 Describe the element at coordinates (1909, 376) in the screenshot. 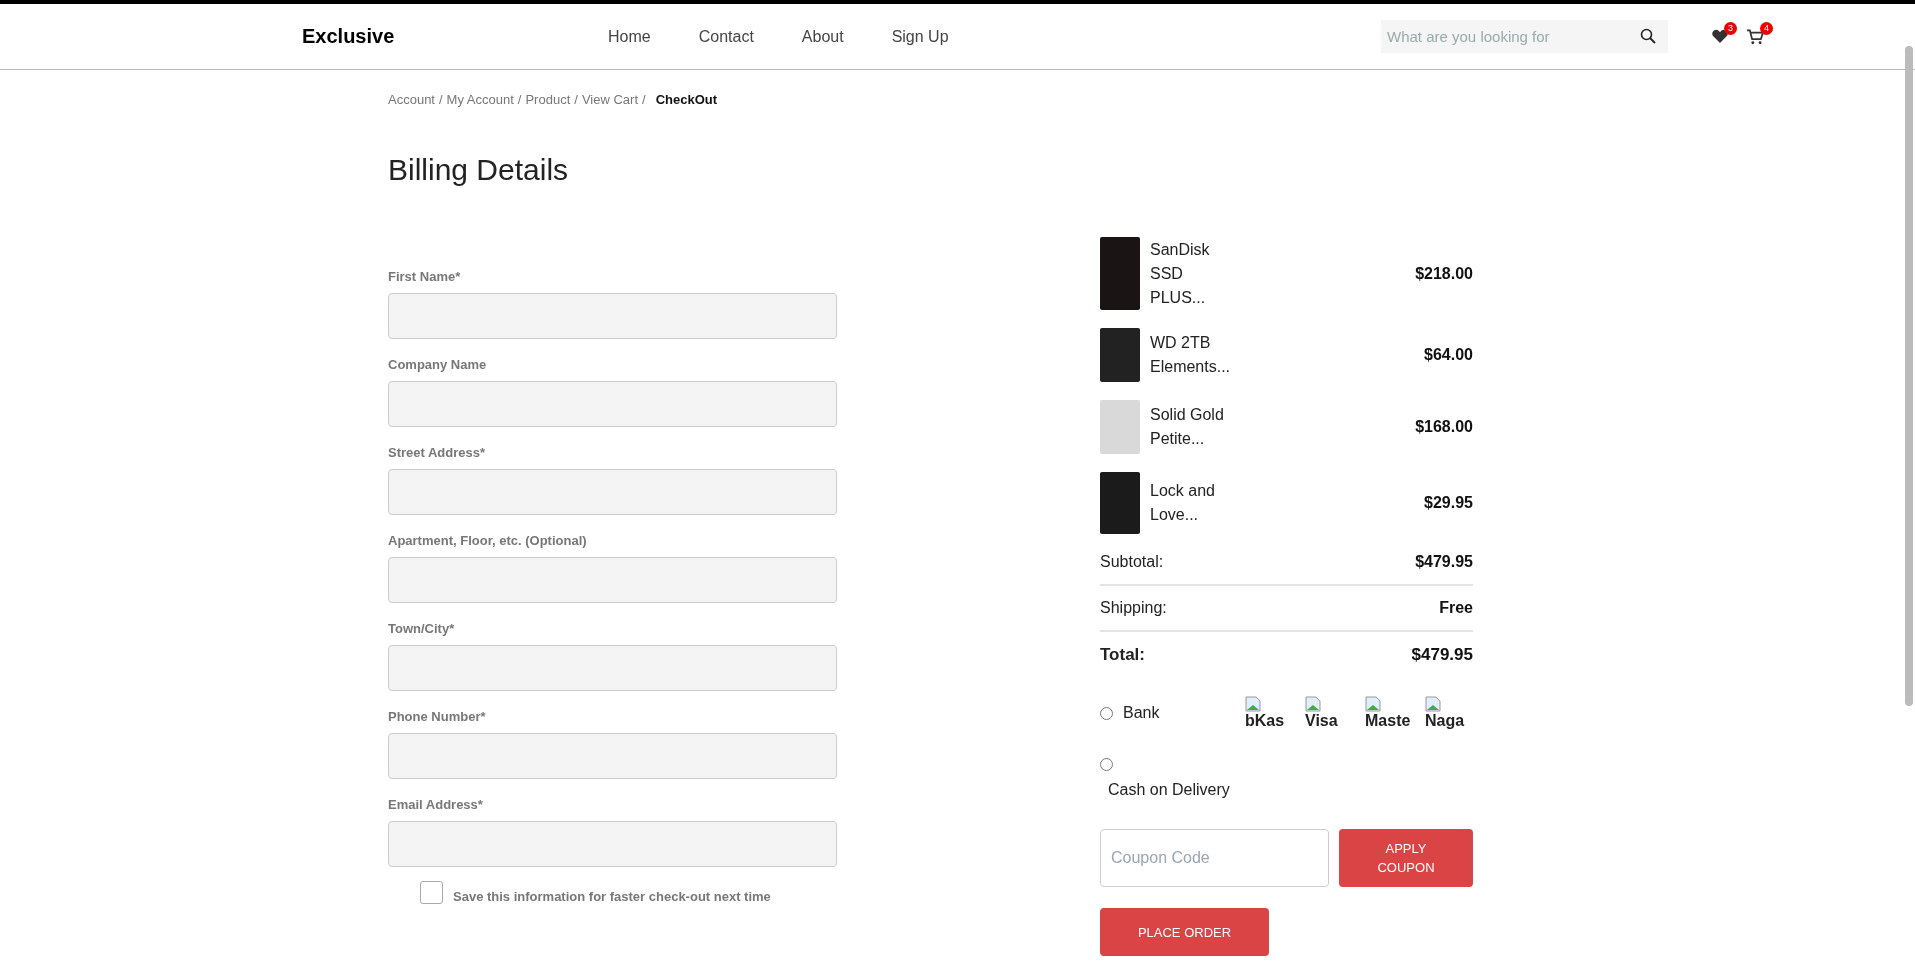

I see `scrollbar-thumb` at that location.